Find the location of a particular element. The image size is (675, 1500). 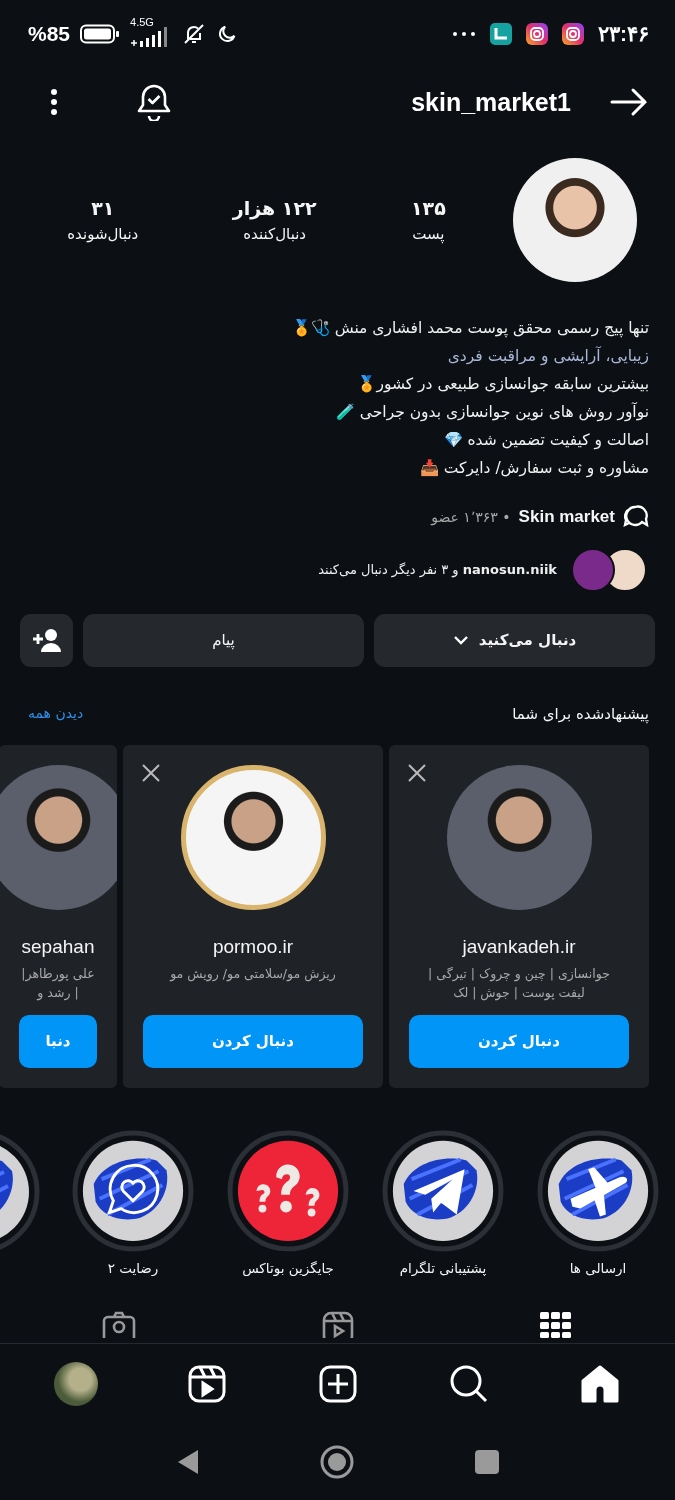

section-title: پیشنهادشده برای شما is located at coordinates (580, 713).